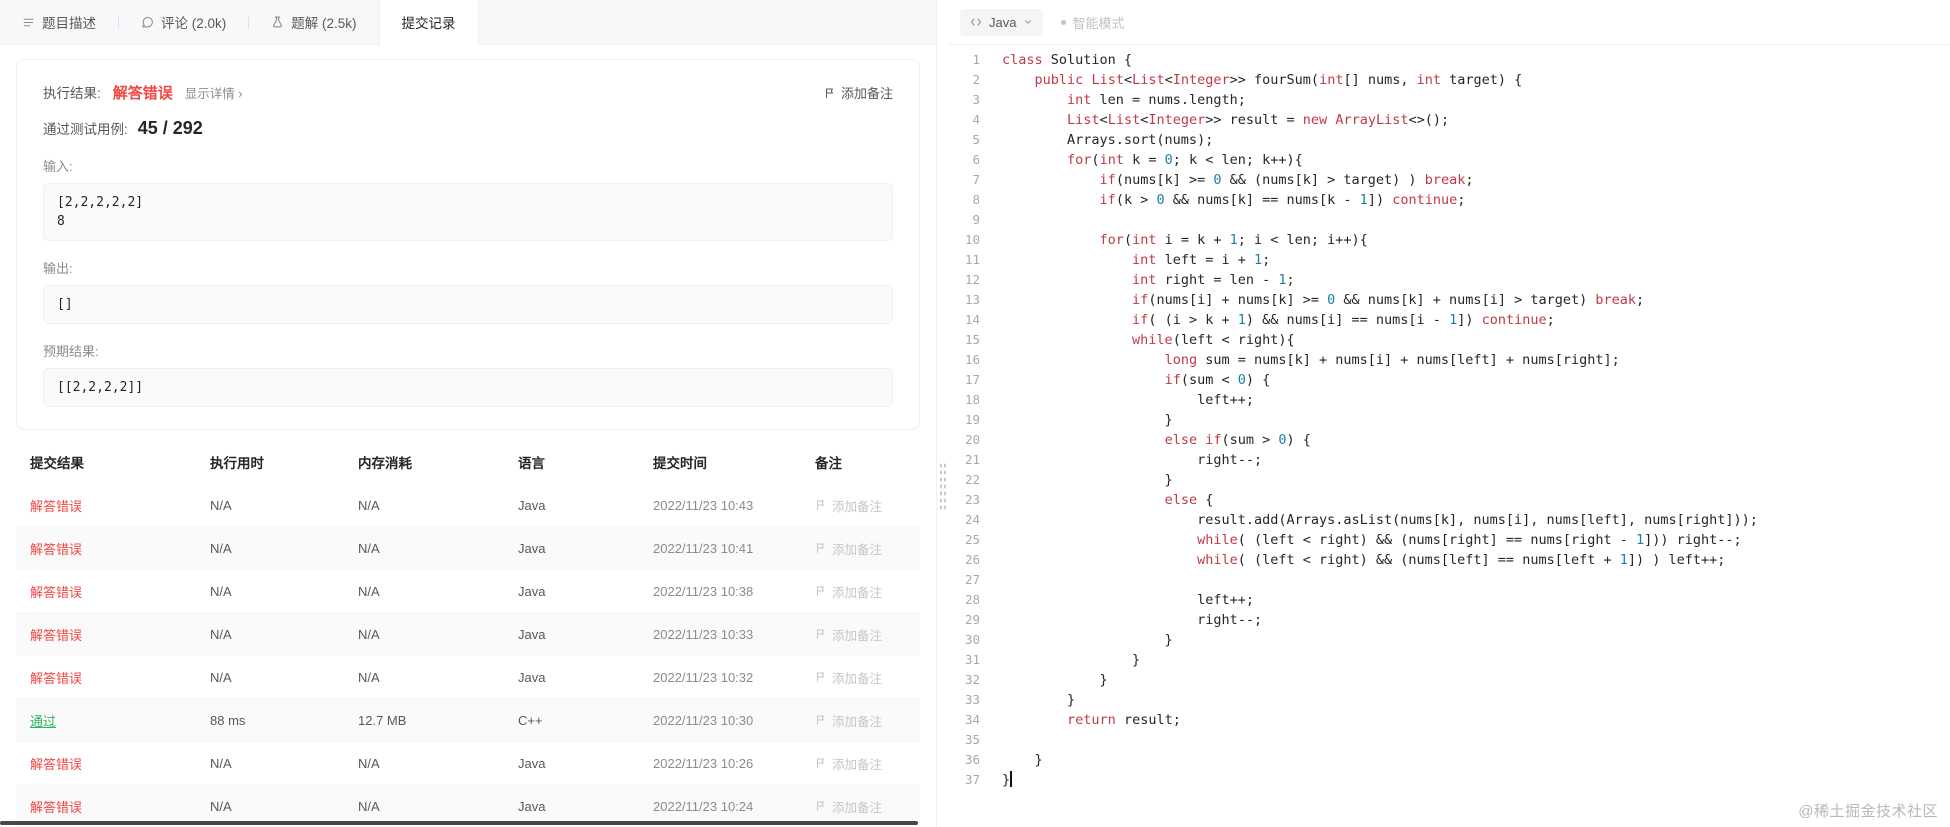 This screenshot has height=827, width=1950. I want to click on code-line: 32 }, so click(1449, 680).